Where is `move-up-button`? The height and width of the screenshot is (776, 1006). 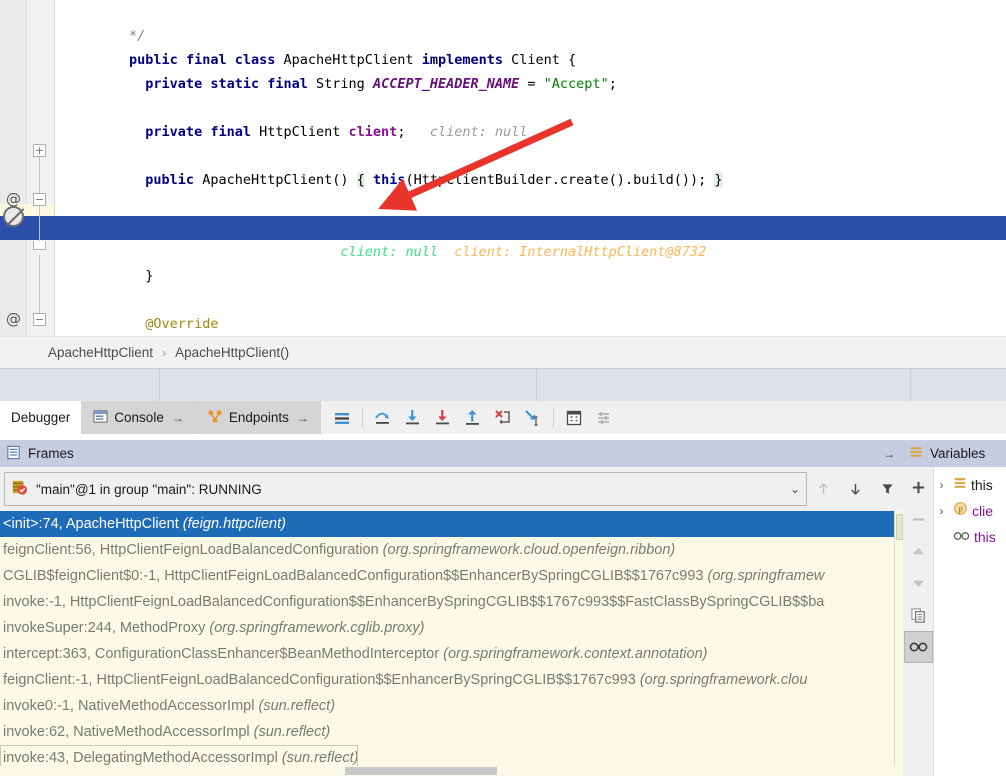
move-up-button is located at coordinates (918, 551).